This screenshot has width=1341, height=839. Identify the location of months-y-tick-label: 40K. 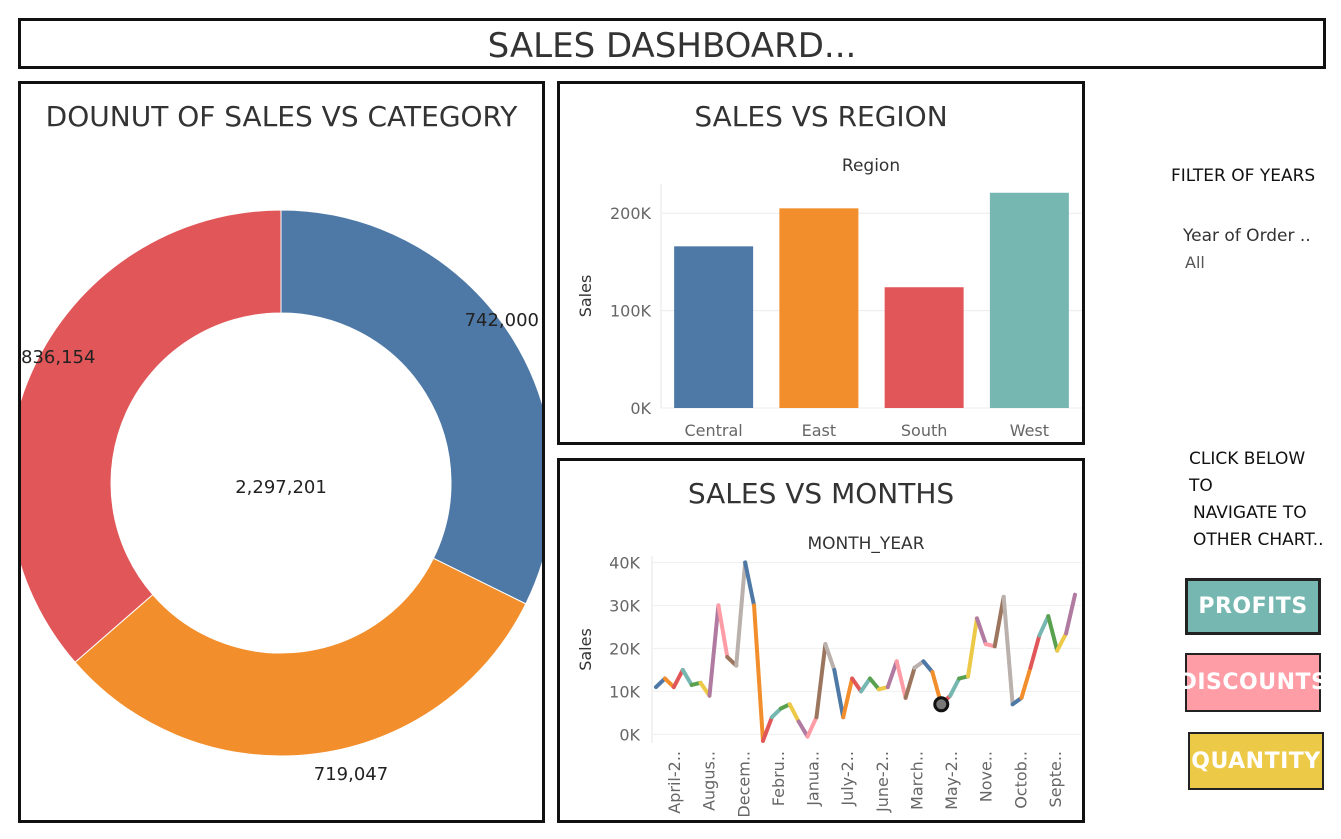
(624, 562).